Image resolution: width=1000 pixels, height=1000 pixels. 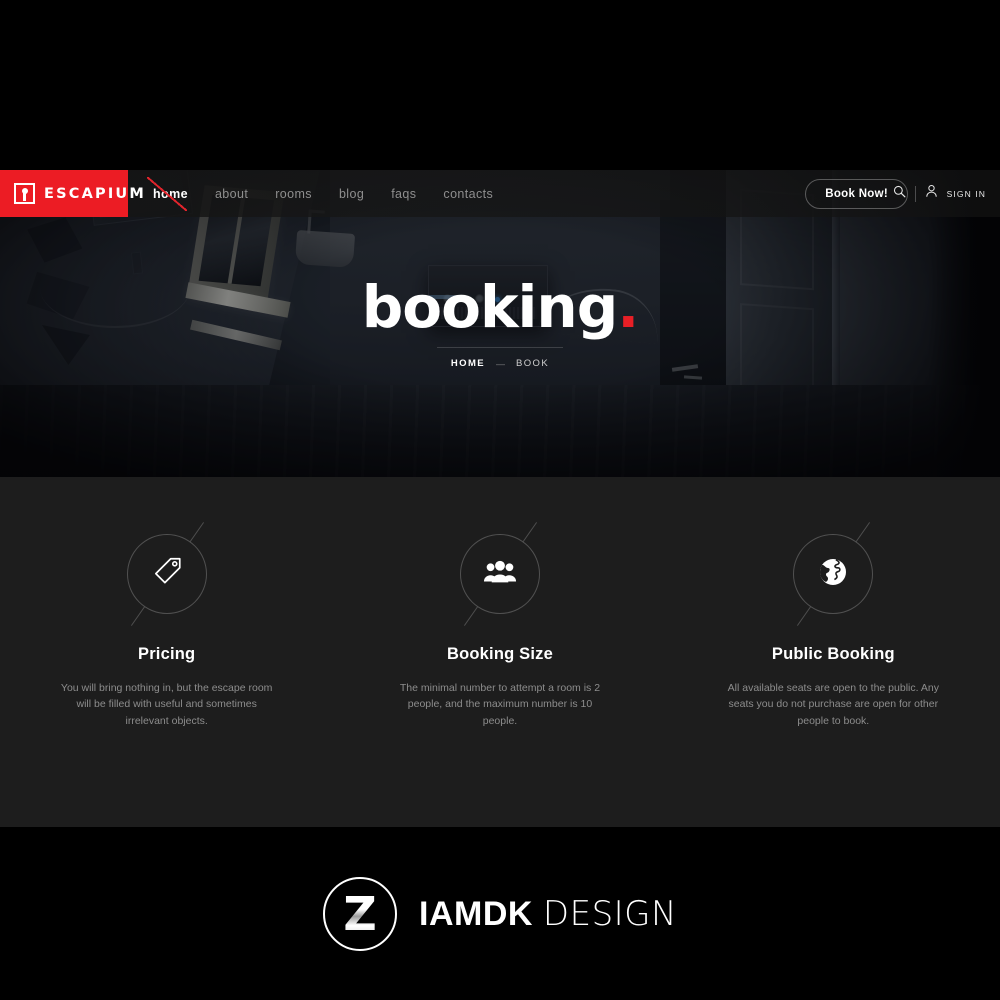 What do you see at coordinates (609, 913) in the screenshot?
I see `brand-name-light: DESIGN` at bounding box center [609, 913].